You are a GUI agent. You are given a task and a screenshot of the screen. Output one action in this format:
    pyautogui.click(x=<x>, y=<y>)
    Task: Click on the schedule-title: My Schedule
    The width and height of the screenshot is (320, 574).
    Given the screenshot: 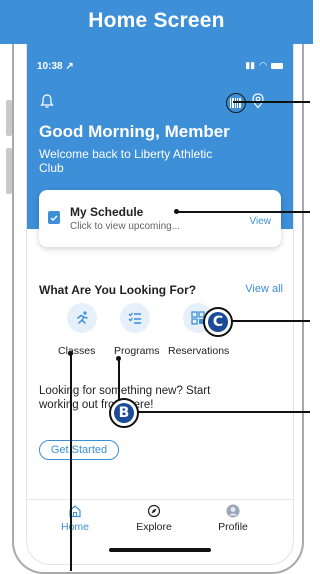 What is the action you would take?
    pyautogui.click(x=107, y=212)
    